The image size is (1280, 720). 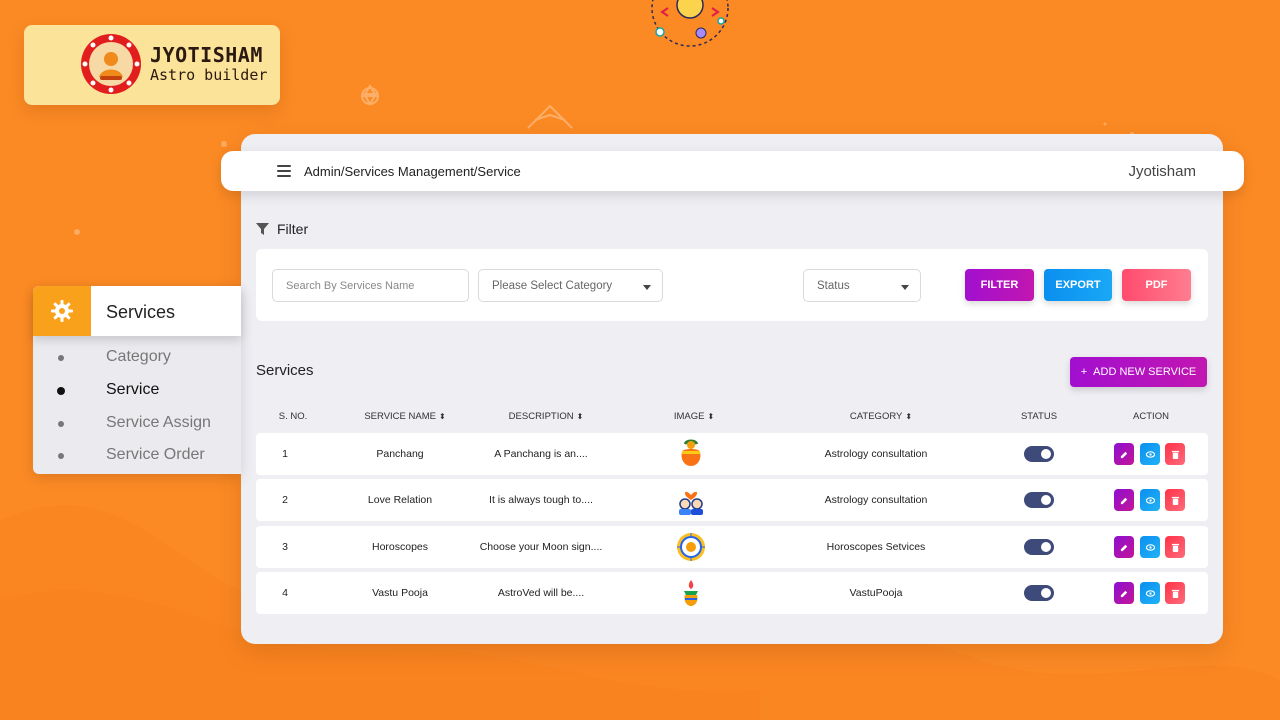 What do you see at coordinates (1162, 171) in the screenshot?
I see `user-name: Jyotisham` at bounding box center [1162, 171].